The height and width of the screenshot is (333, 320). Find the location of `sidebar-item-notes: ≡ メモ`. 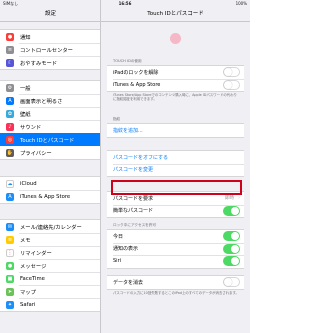

sidebar-item-notes: ≡ メモ is located at coordinates (50, 239).